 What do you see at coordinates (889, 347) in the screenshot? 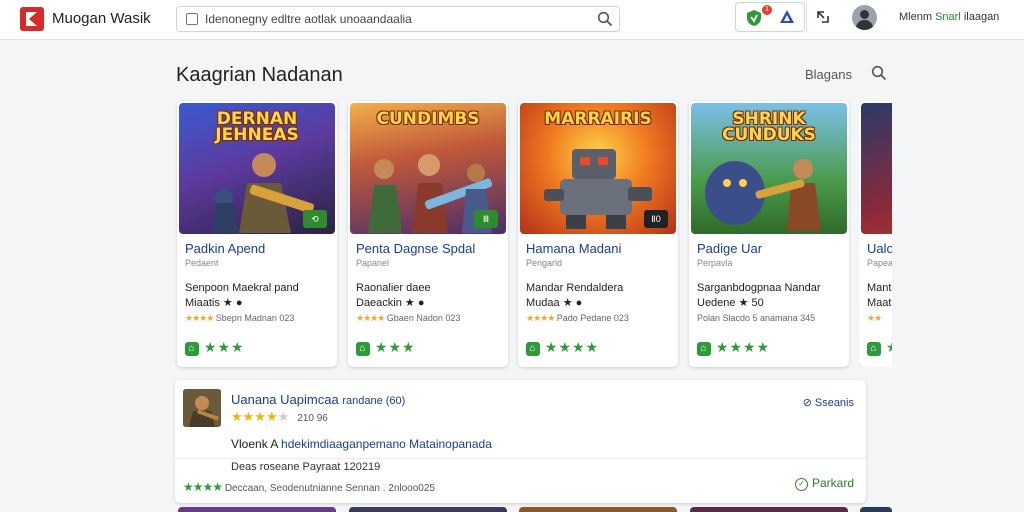
I see `rating-stars: ★★` at bounding box center [889, 347].